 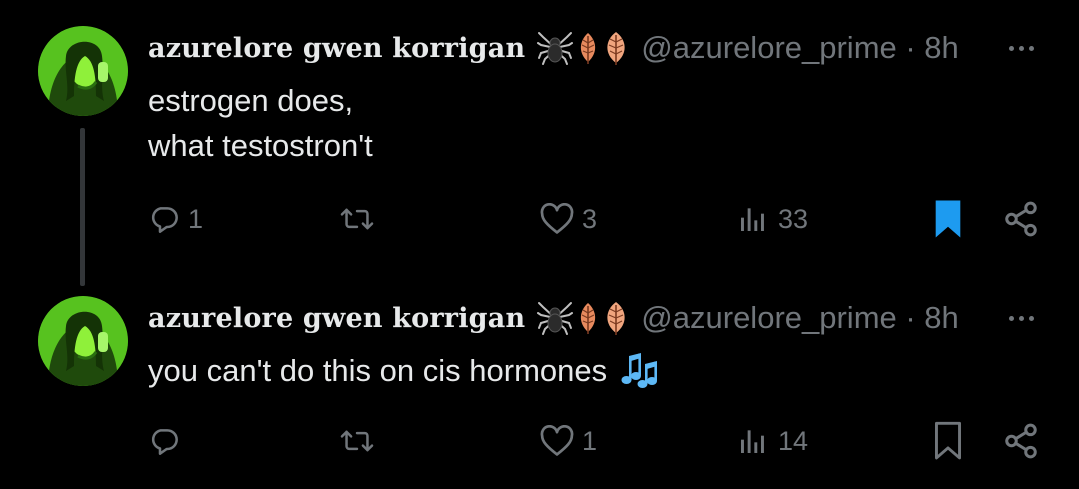 What do you see at coordinates (590, 440) in the screenshot?
I see `like-count: 1` at bounding box center [590, 440].